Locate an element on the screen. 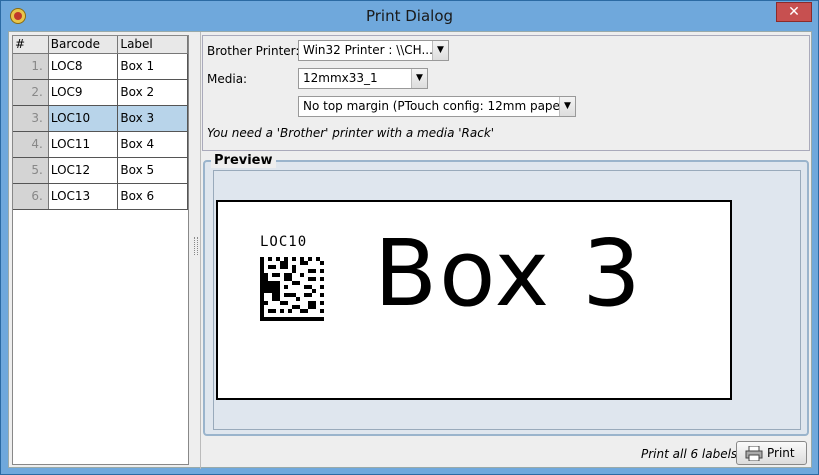 This screenshot has width=819, height=475. preview-title: Preview is located at coordinates (243, 160).